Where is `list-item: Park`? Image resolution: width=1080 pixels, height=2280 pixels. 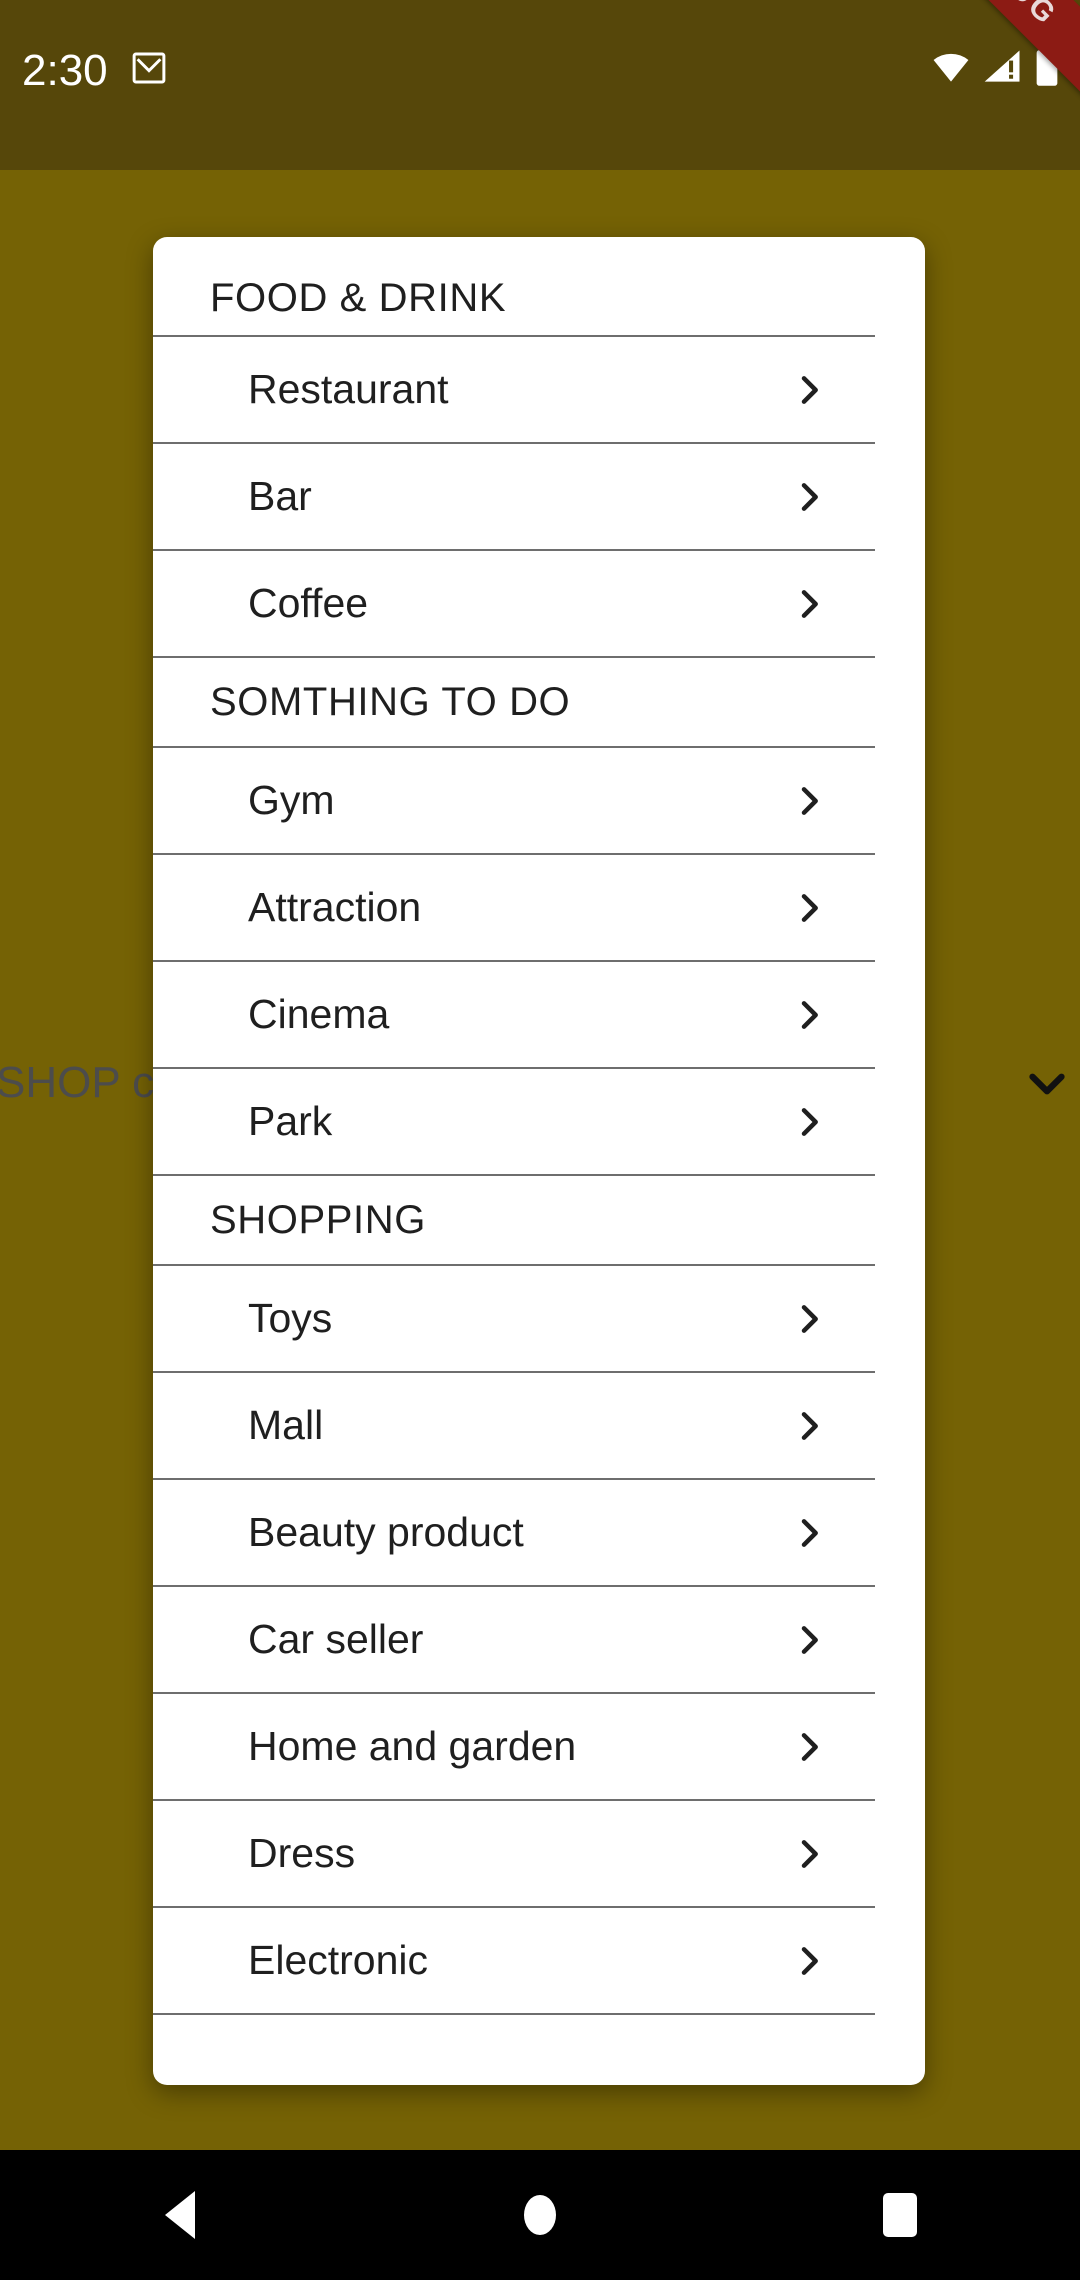 list-item: Park is located at coordinates (514, 1122).